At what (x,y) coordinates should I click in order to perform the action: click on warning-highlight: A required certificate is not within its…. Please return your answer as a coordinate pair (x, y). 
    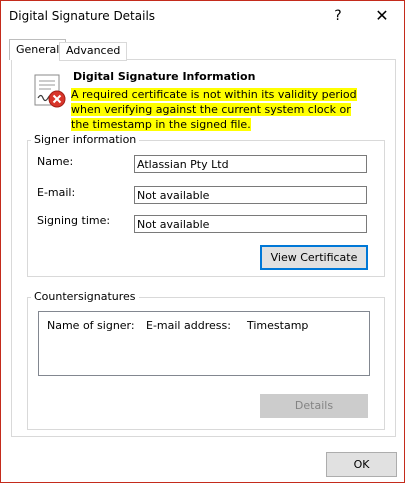
    Looking at the image, I should click on (214, 109).